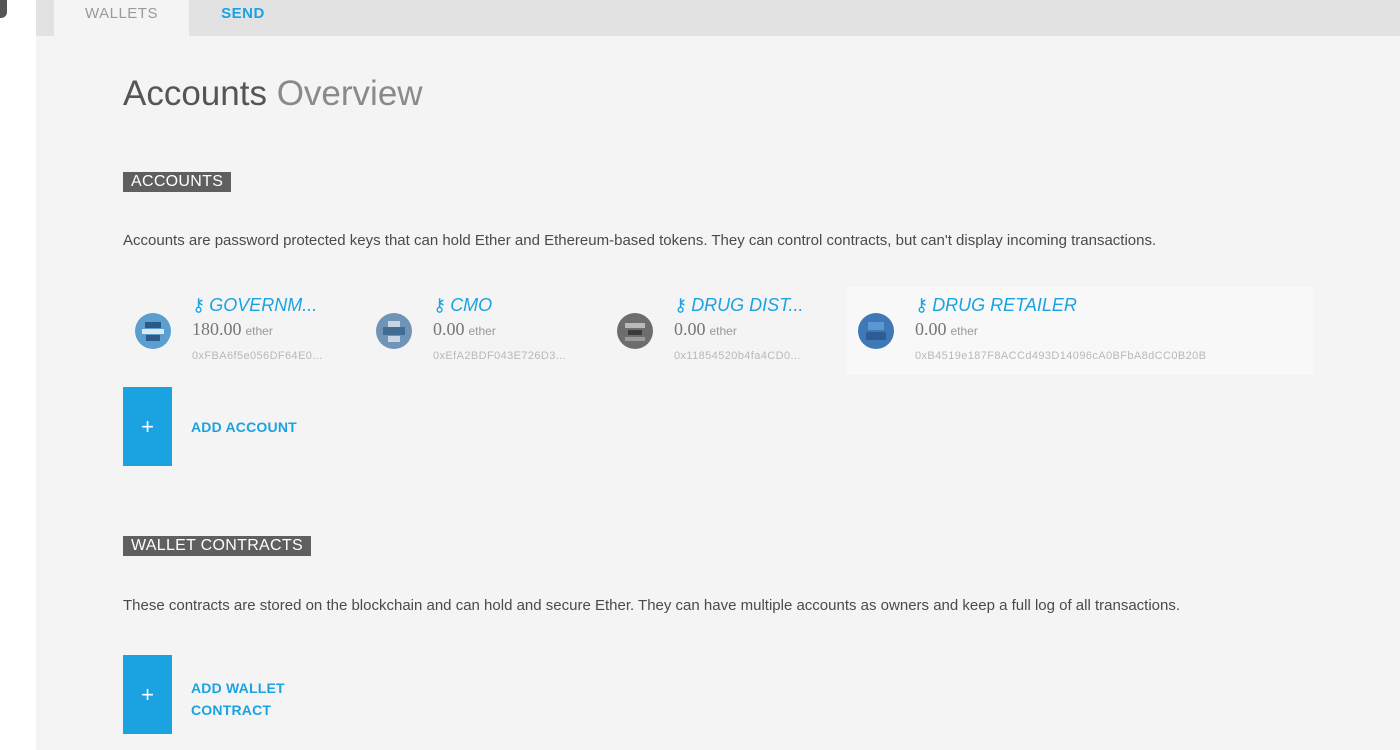 The image size is (1400, 750). What do you see at coordinates (195, 93) in the screenshot?
I see `page-title-strong: Accounts` at bounding box center [195, 93].